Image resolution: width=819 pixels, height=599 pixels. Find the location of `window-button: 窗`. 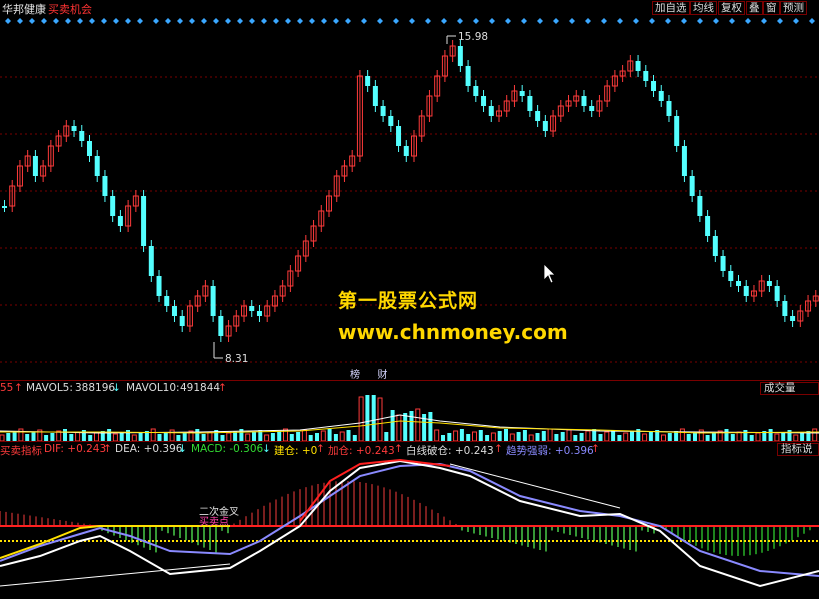

window-button: 窗 is located at coordinates (771, 8).